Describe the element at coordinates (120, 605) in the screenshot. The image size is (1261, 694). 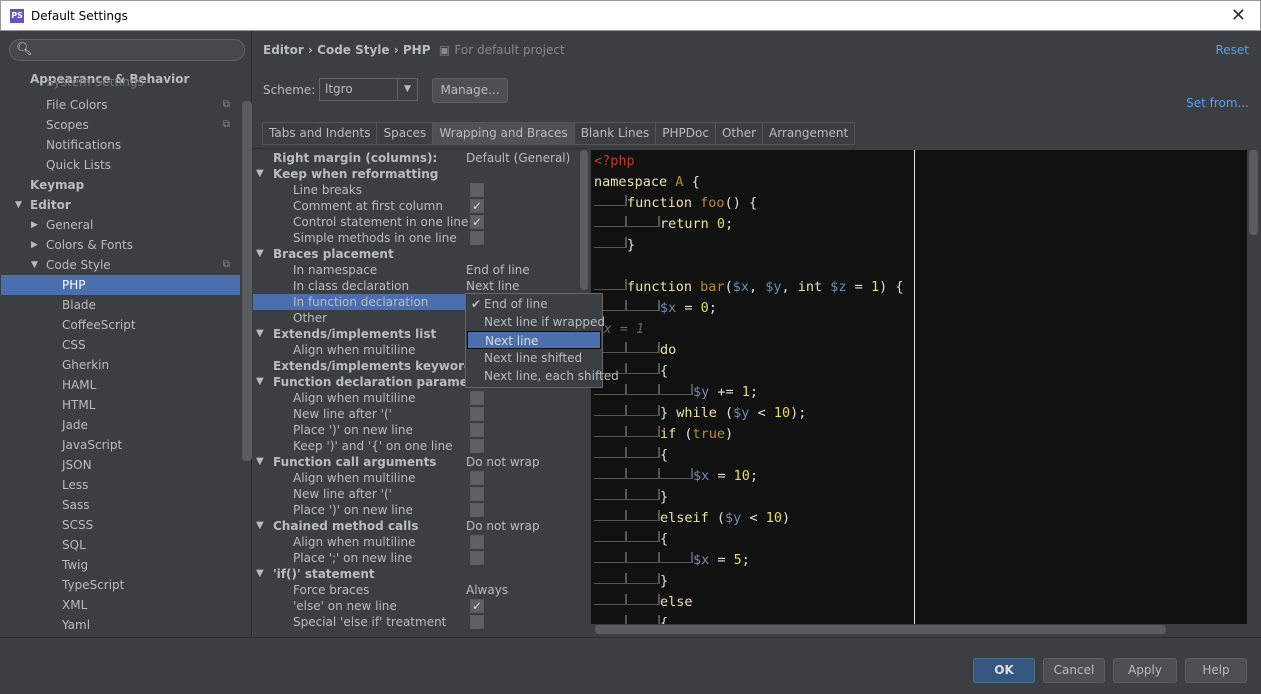
I see `sidebar-item: XML` at that location.